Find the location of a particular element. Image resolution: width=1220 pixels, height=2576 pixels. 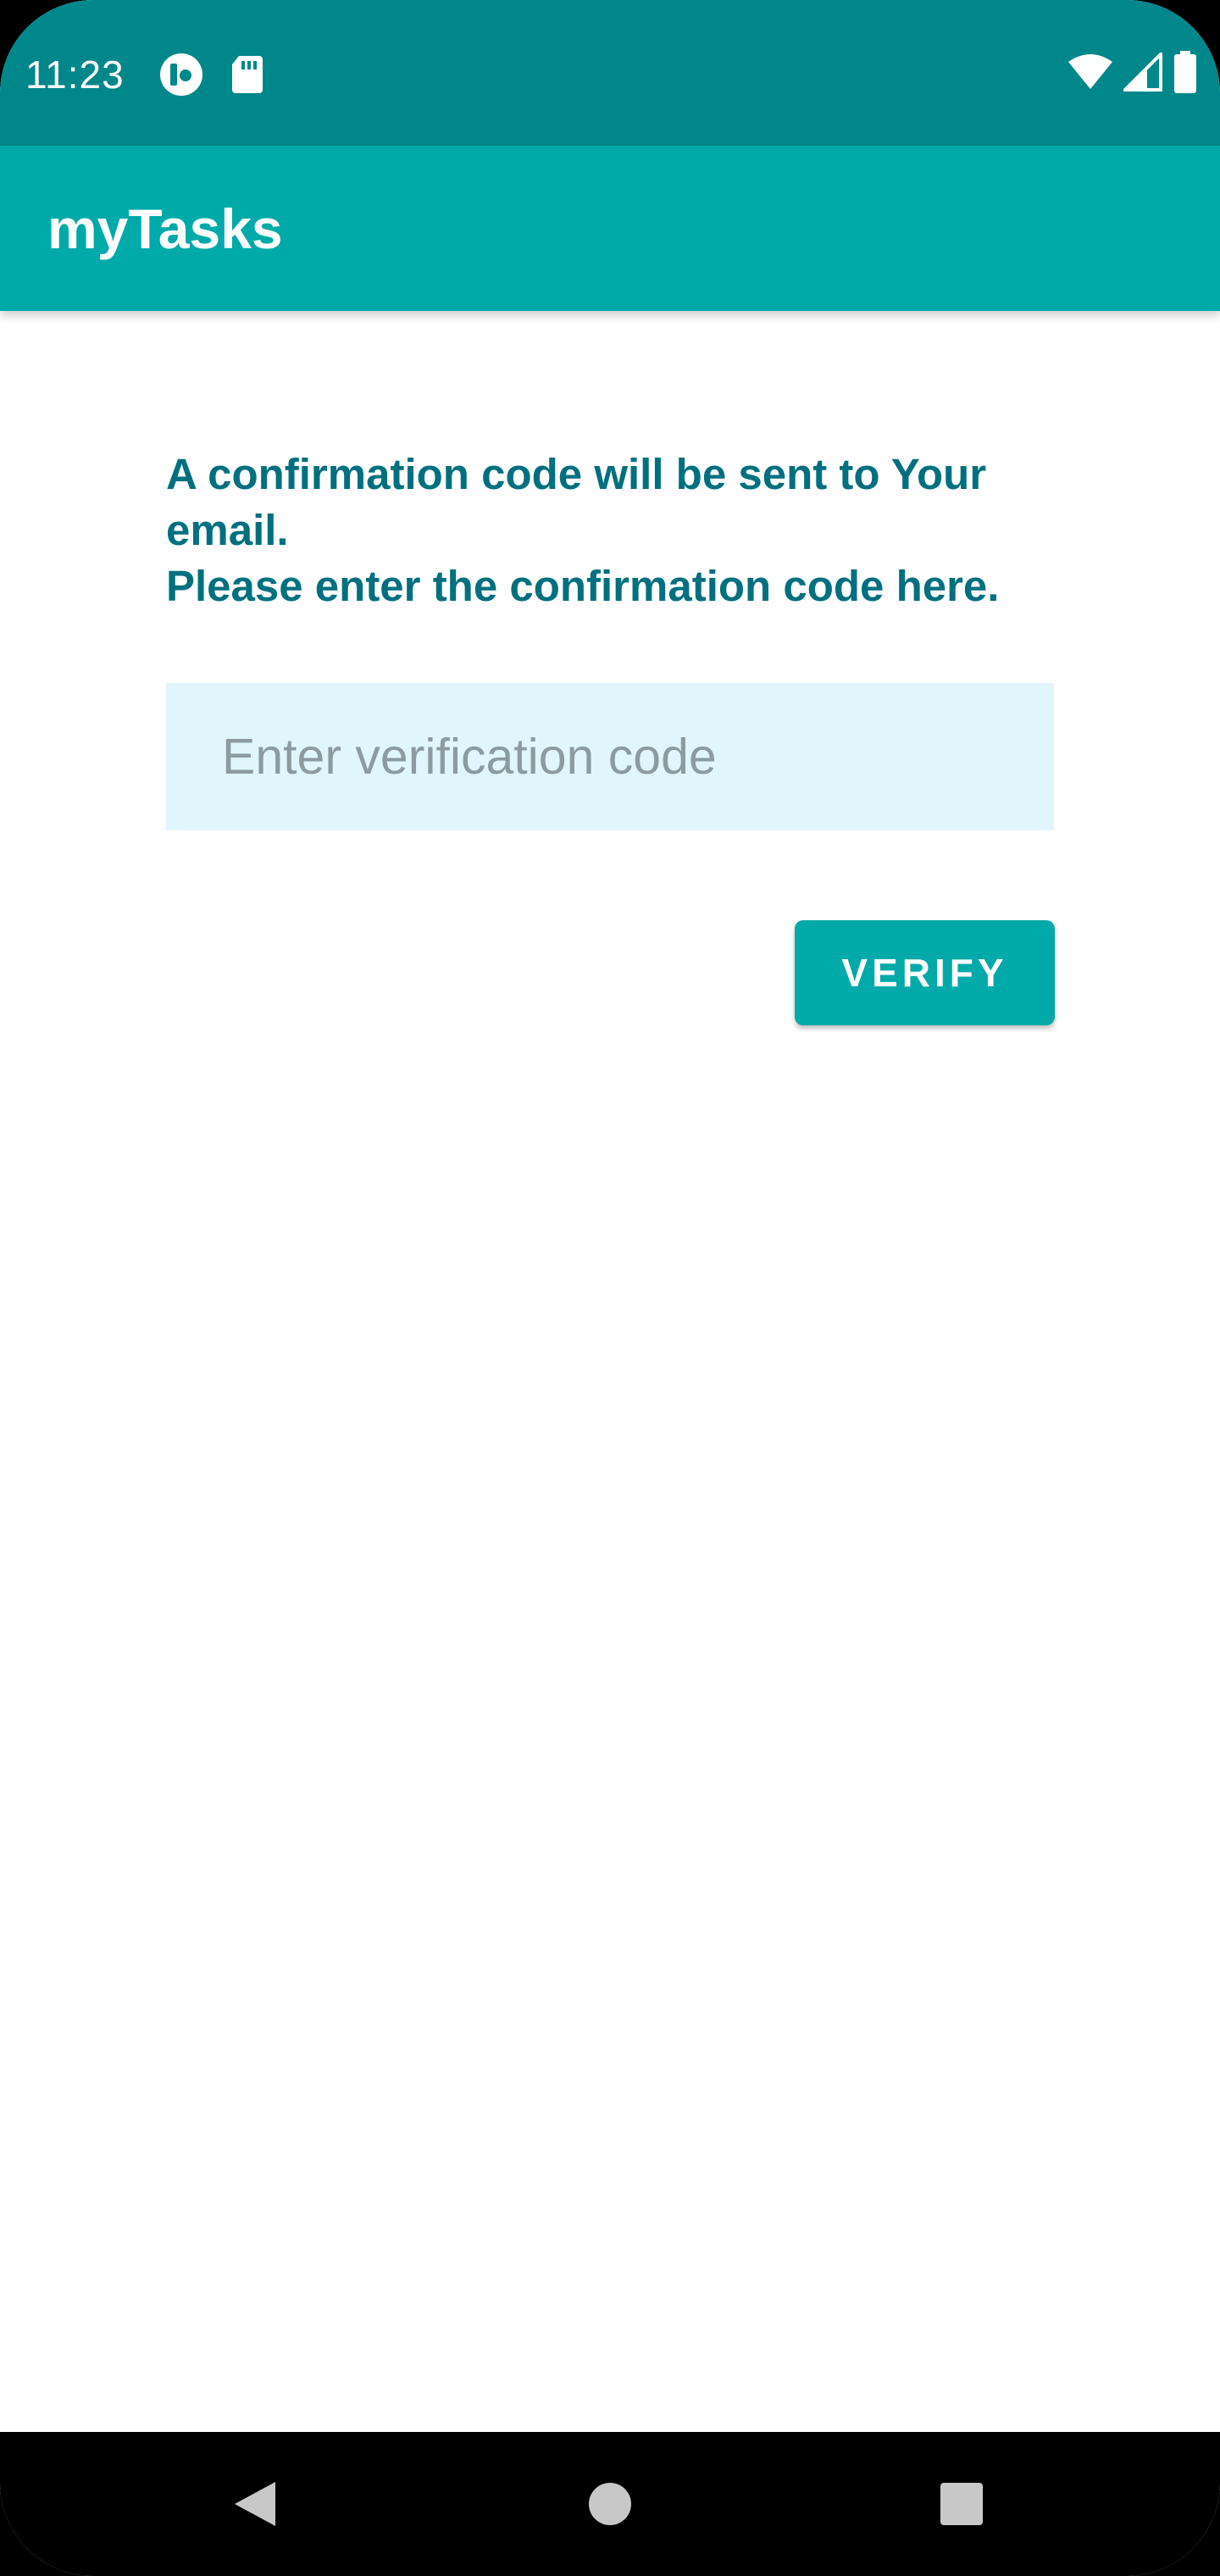

navigation-bar is located at coordinates (610, 2504).